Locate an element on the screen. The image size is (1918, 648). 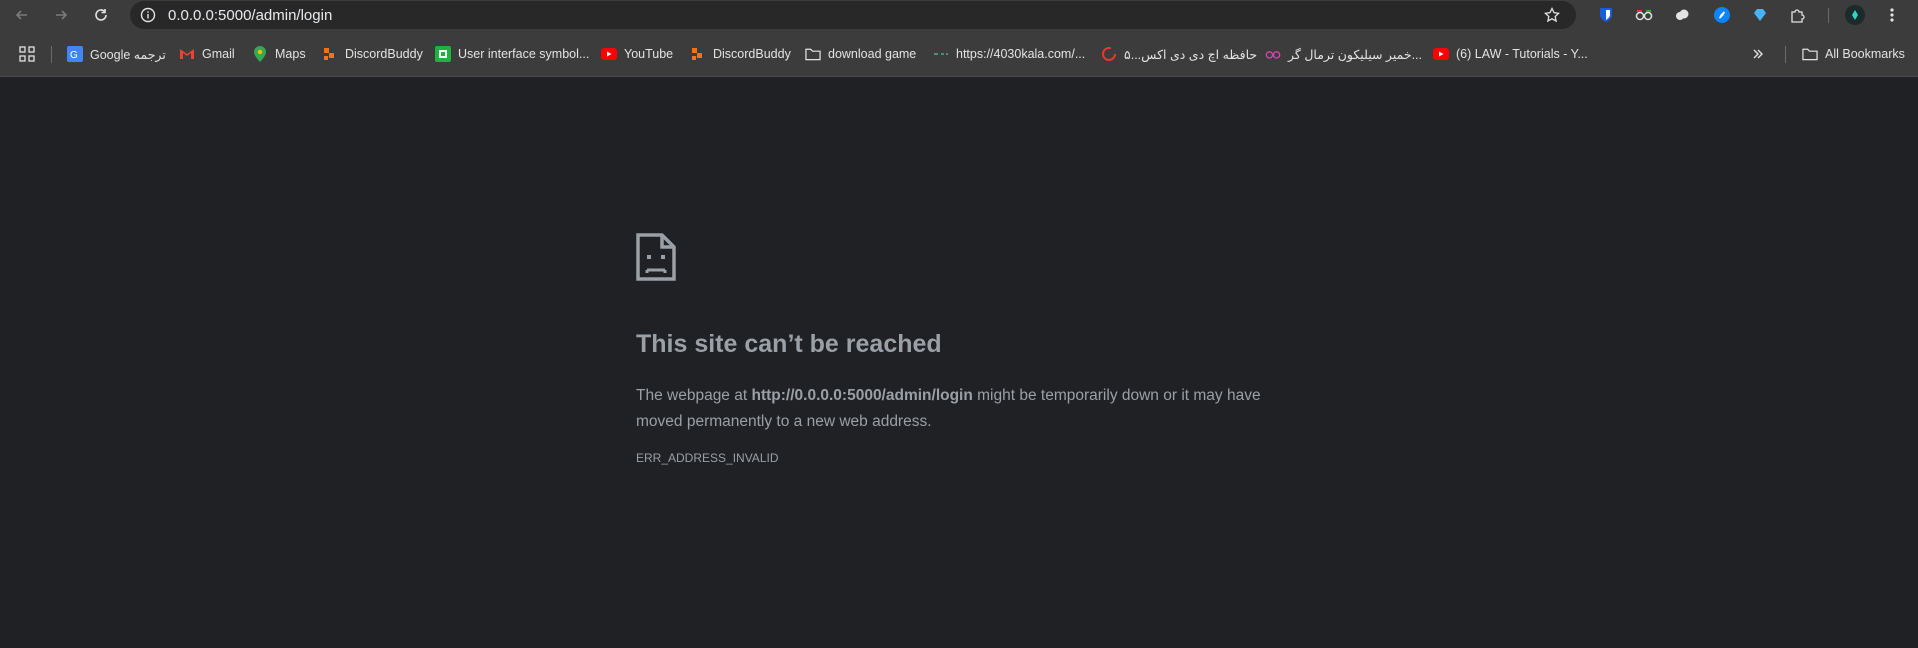
shazam-icon is located at coordinates (1722, 15).